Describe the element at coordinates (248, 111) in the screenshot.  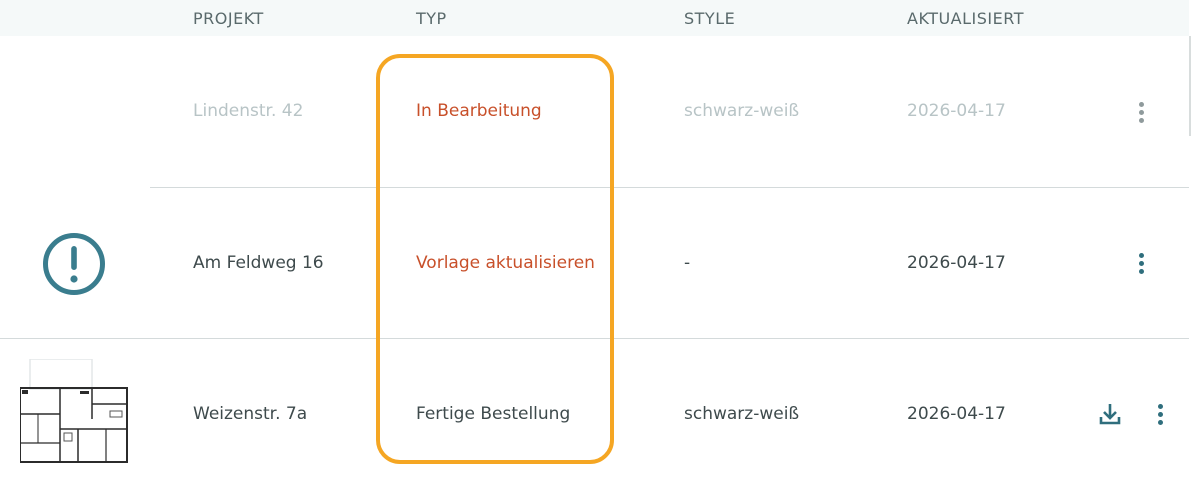
I see `project-name: Lindenstr. 42` at that location.